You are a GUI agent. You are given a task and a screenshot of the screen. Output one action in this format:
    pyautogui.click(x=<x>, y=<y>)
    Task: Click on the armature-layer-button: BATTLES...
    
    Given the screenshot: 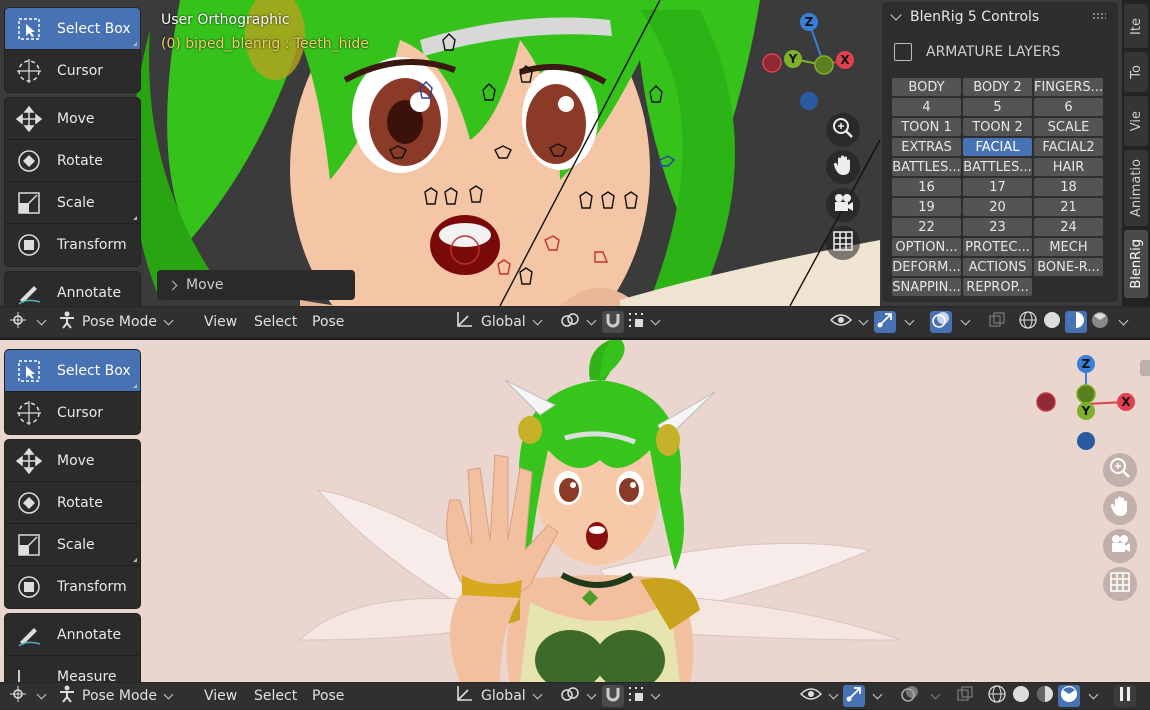 What is the action you would take?
    pyautogui.click(x=997, y=167)
    